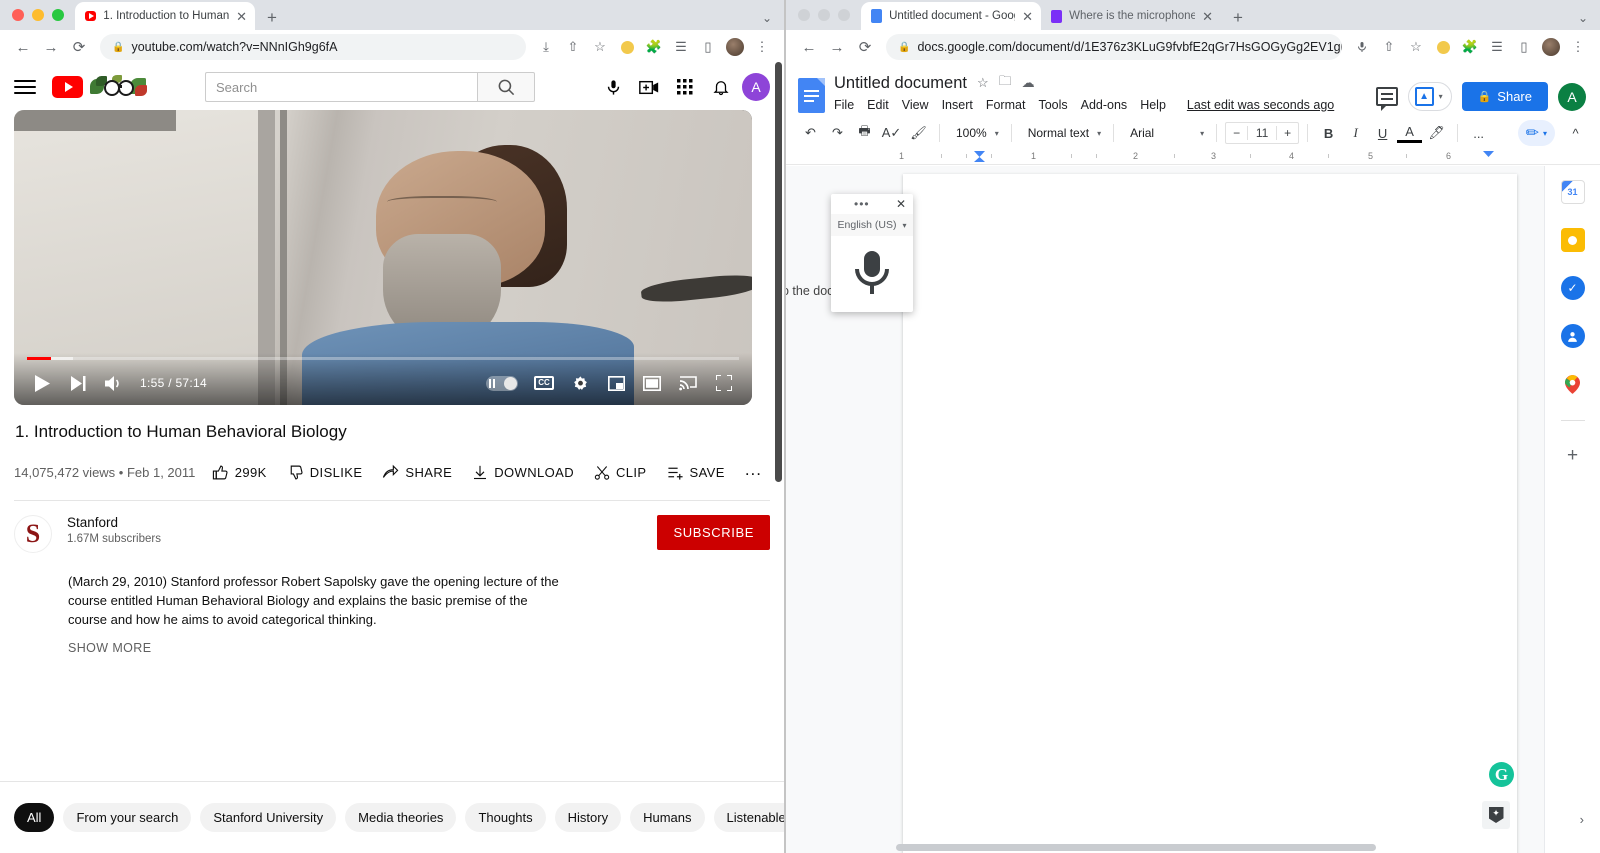  Describe the element at coordinates (78, 383) in the screenshot. I see `next-video-button` at that location.